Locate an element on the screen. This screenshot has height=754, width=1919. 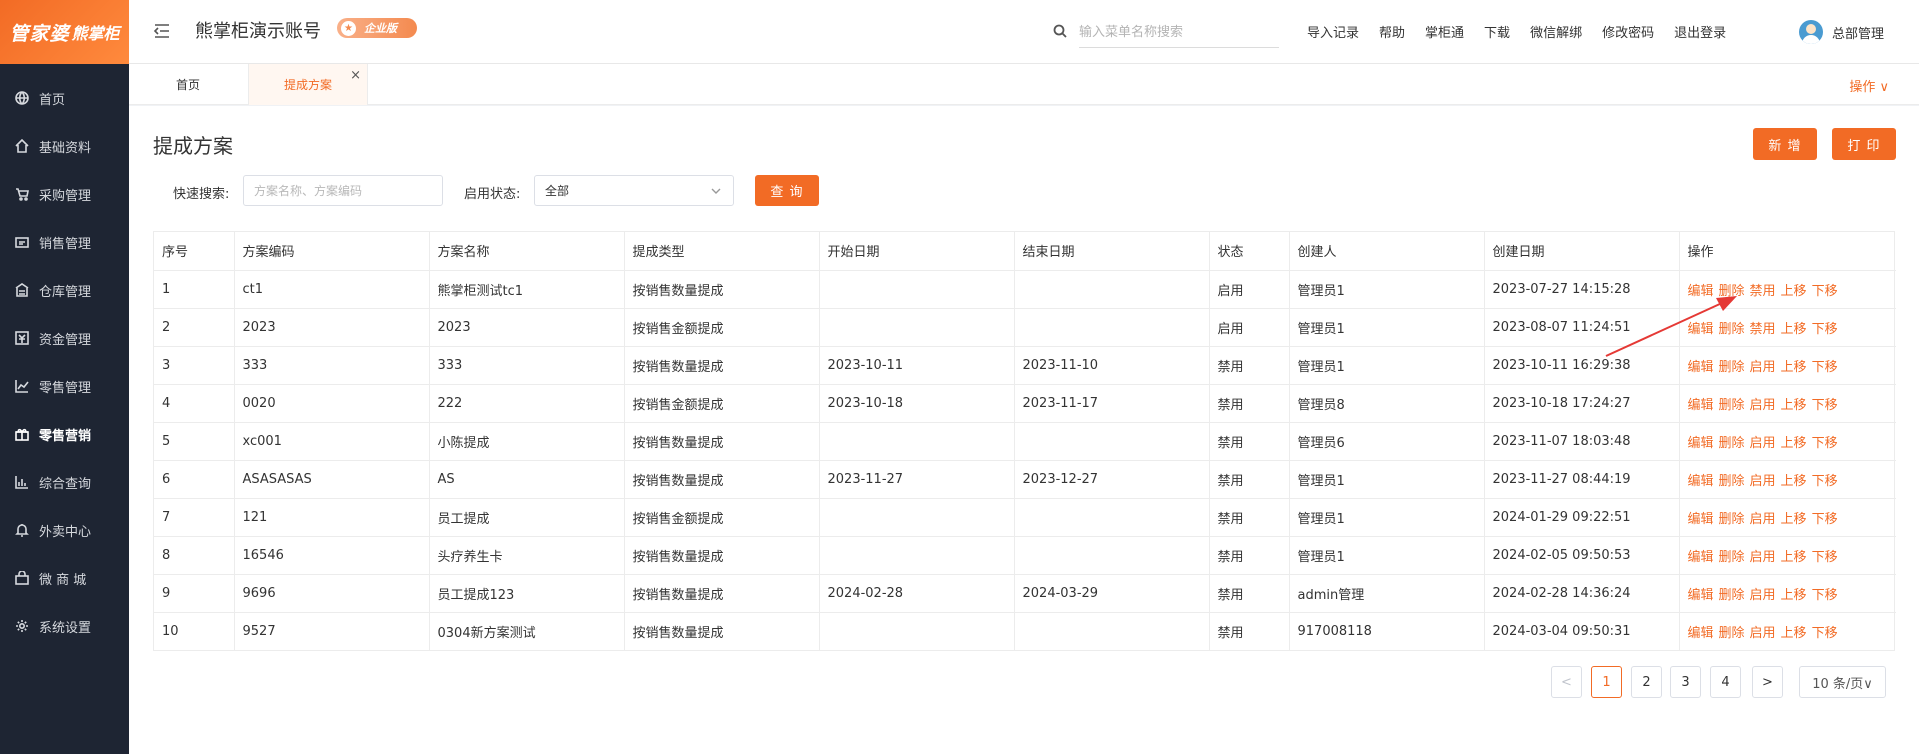
quick-search-input is located at coordinates (343, 190).